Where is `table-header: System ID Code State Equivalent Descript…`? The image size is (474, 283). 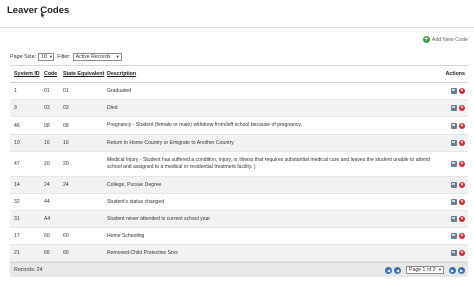
table-header: System ID Code State Equivalent Descript… is located at coordinates (239, 74).